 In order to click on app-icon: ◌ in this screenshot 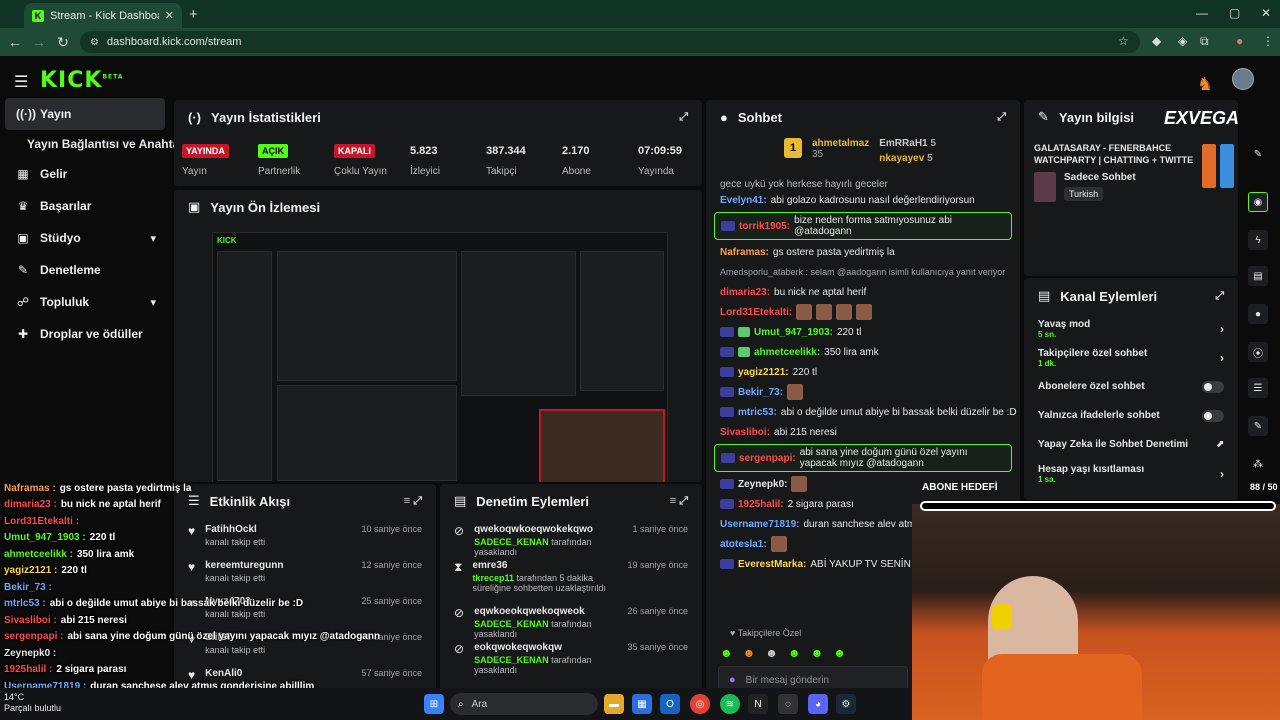, I will do `click(788, 704)`.